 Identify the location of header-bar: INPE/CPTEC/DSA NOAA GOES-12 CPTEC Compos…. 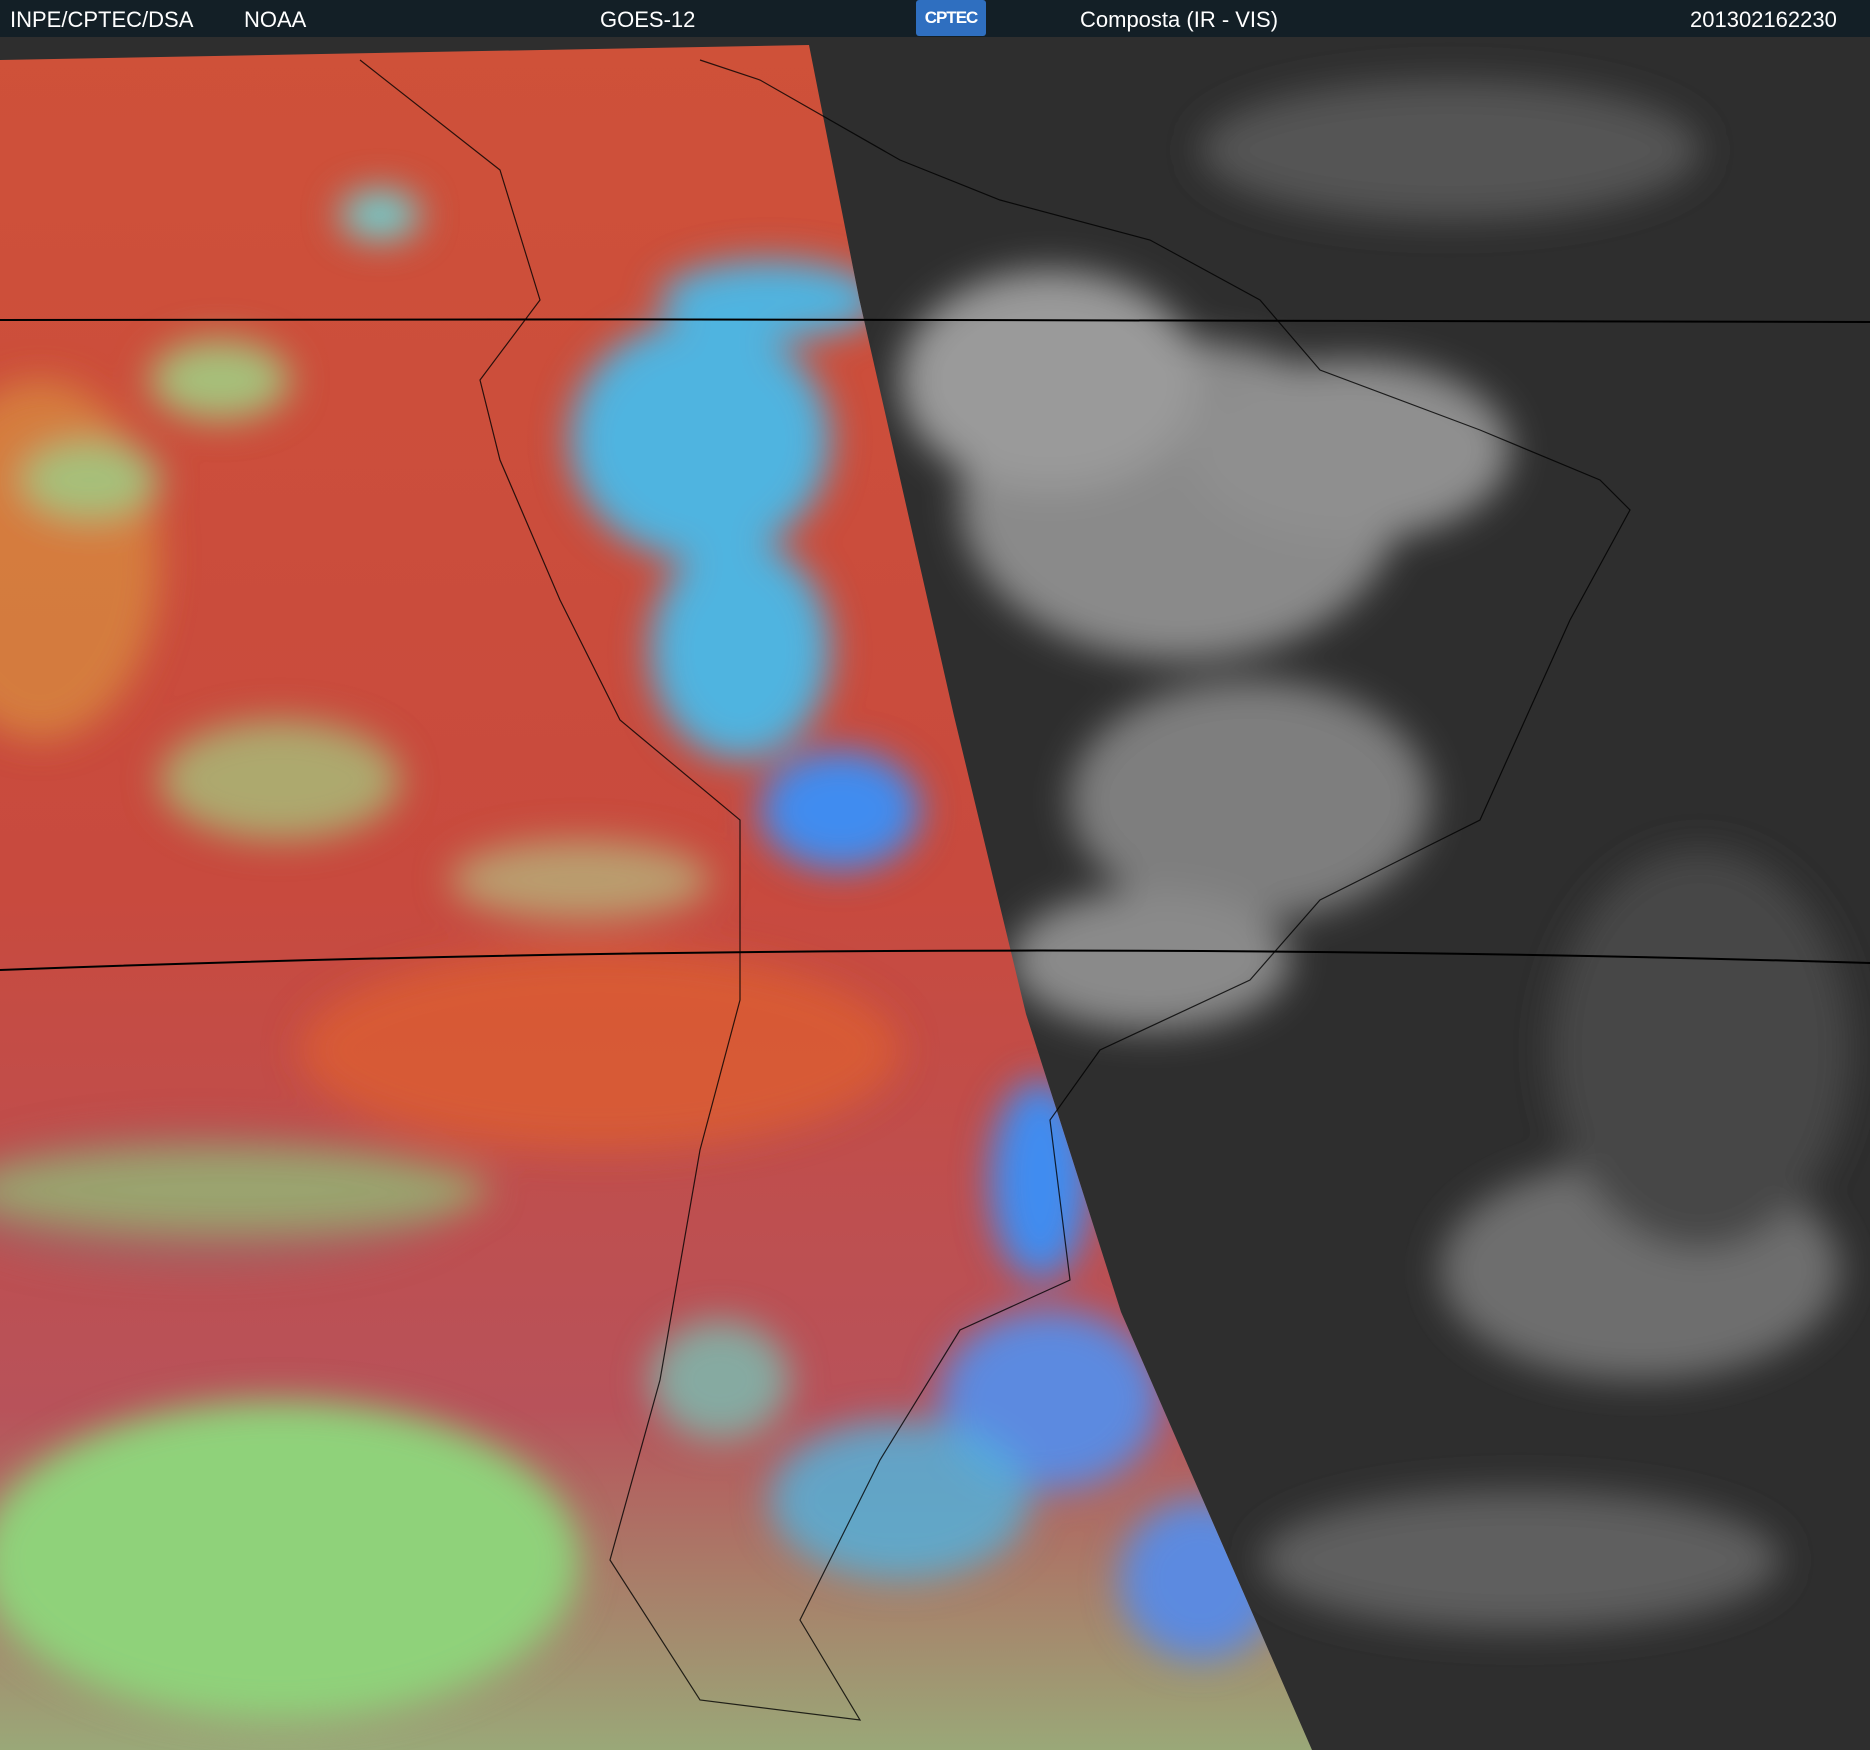
(935, 18).